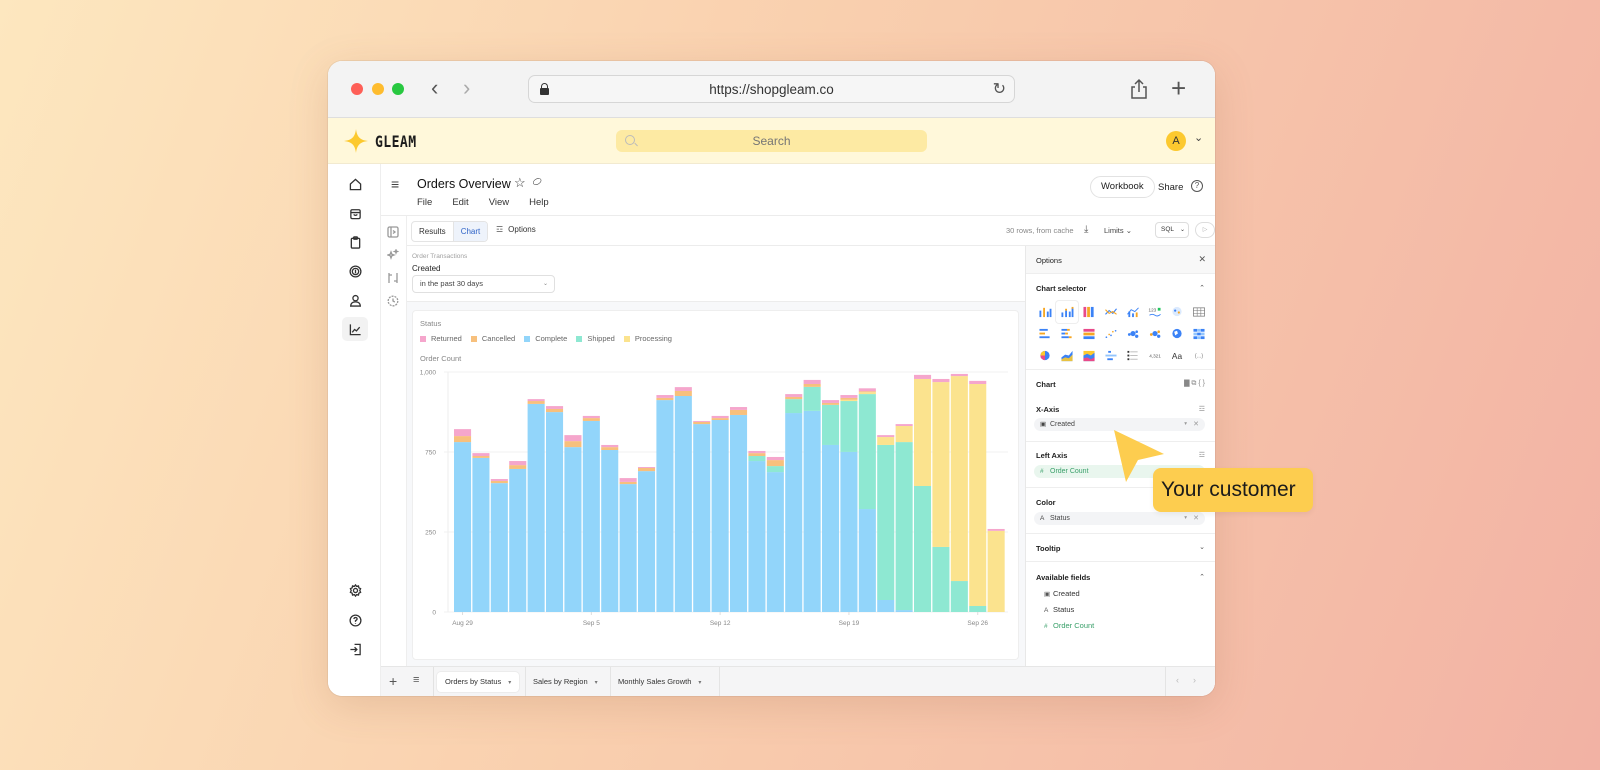 The image size is (1600, 770). I want to click on chart-type-text: Aa, so click(1177, 356).